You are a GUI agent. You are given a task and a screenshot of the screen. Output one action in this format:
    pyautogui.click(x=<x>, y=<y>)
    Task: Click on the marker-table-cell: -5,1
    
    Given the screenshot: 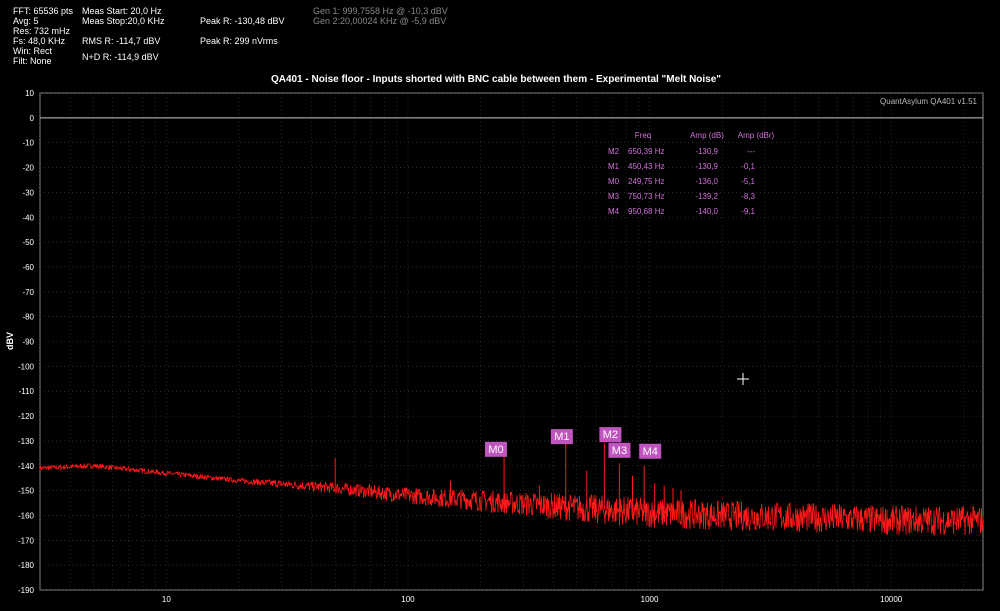 What is the action you would take?
    pyautogui.click(x=748, y=181)
    